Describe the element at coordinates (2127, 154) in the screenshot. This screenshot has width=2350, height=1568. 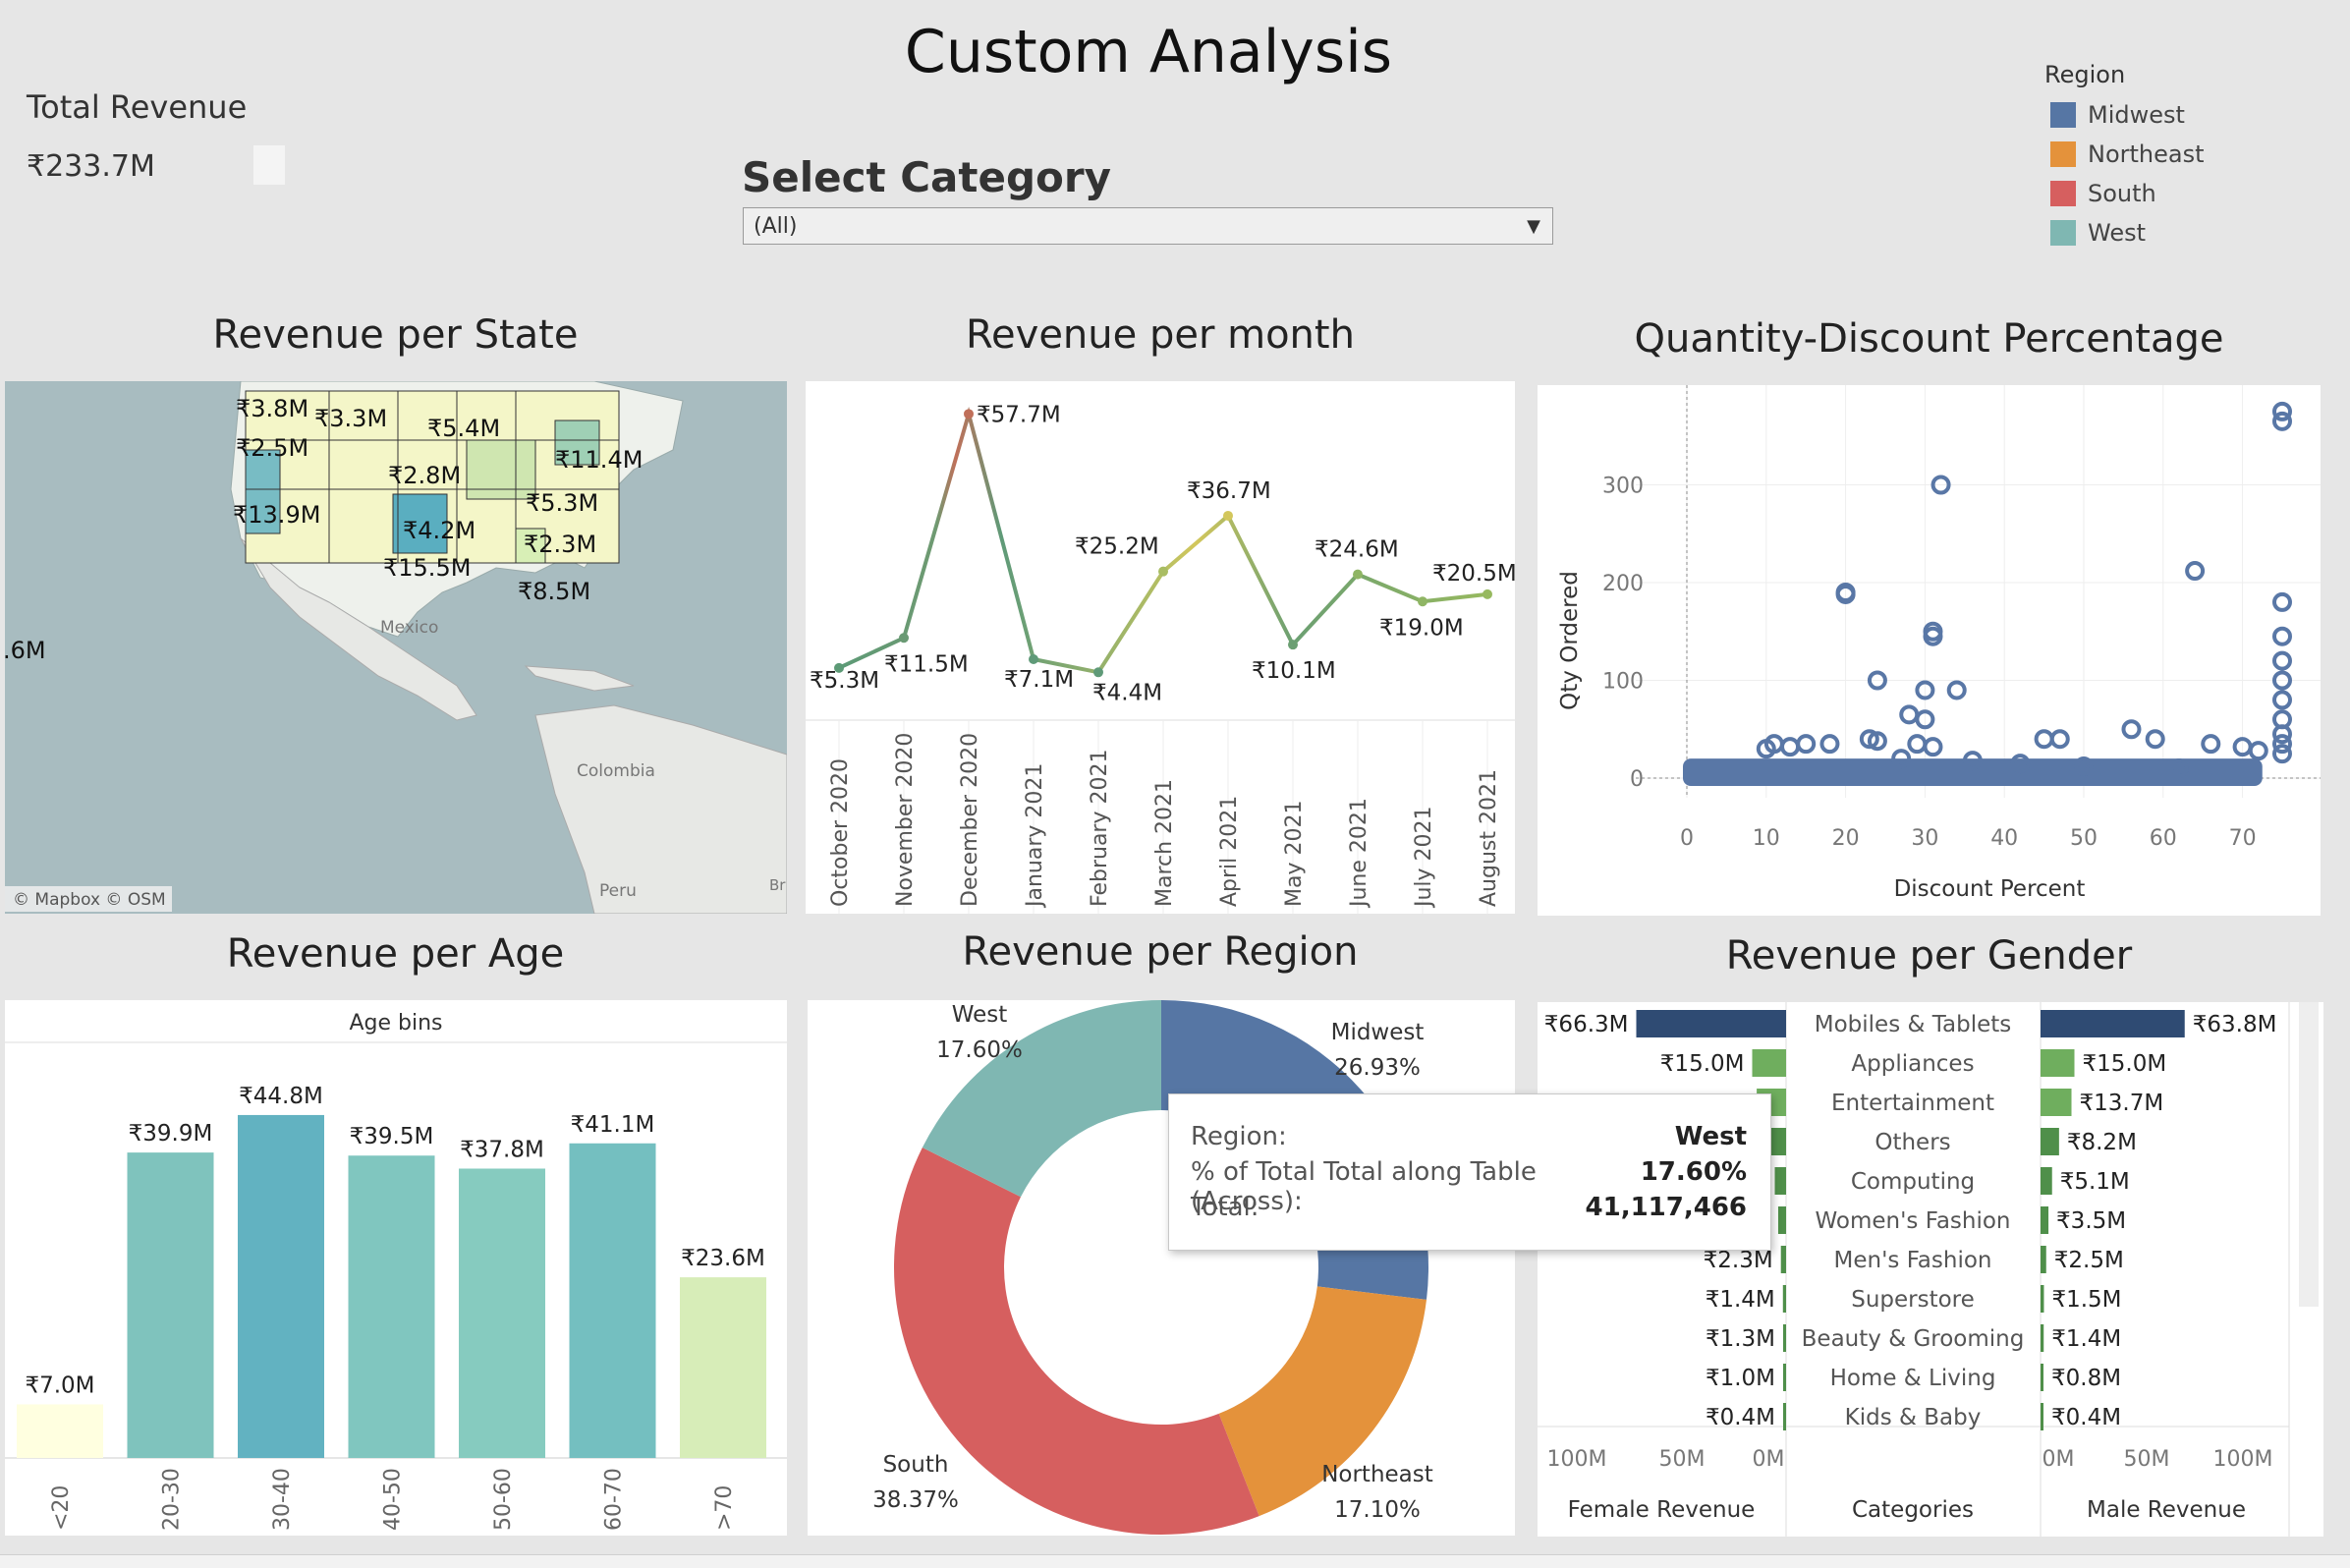
I see `legend-item-northeast: Northeast` at that location.